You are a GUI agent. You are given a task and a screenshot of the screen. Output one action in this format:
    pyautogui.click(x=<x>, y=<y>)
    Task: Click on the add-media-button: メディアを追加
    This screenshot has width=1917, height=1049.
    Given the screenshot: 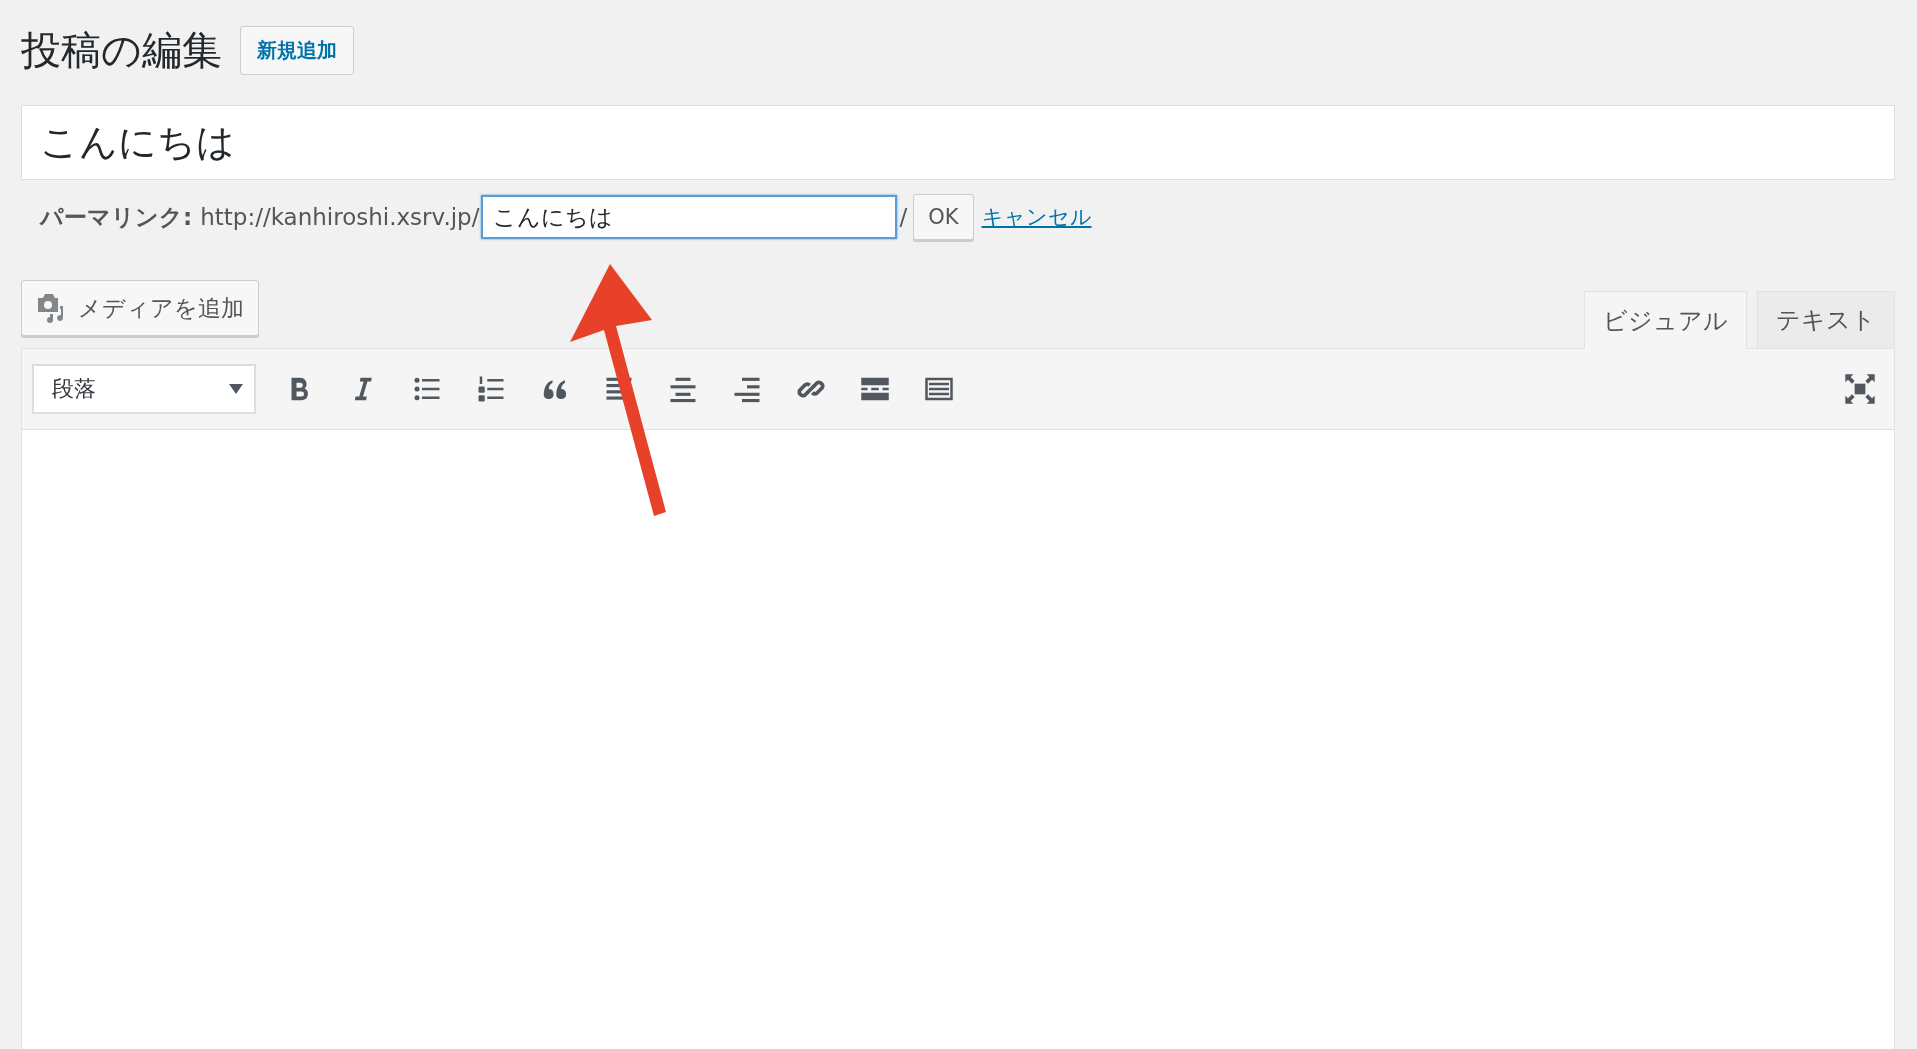 What is the action you would take?
    pyautogui.click(x=140, y=308)
    